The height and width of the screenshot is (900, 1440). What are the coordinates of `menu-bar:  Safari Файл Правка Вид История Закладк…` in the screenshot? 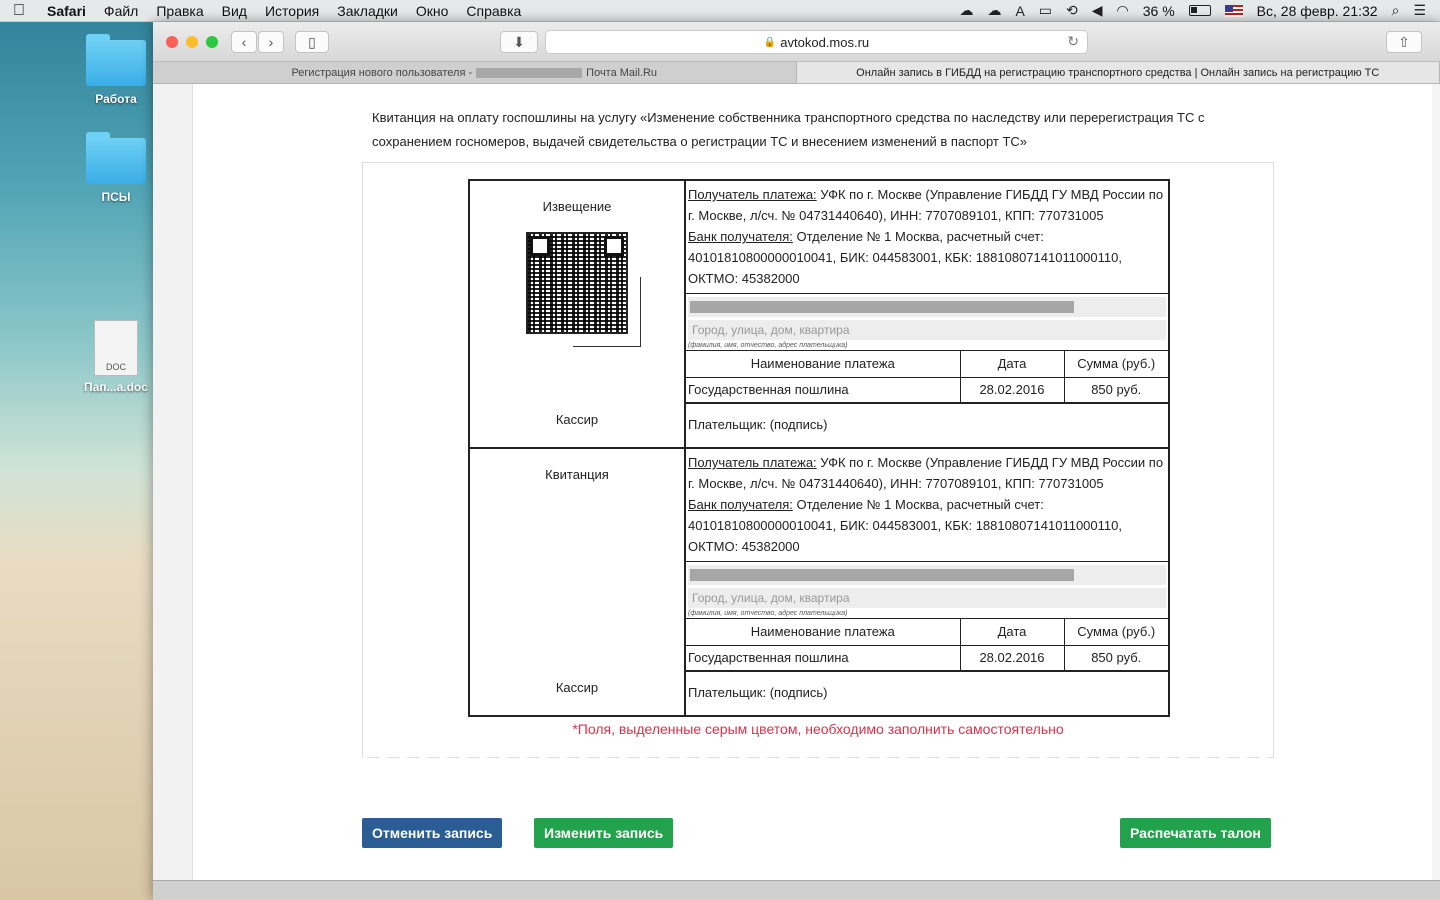 It's located at (720, 11).